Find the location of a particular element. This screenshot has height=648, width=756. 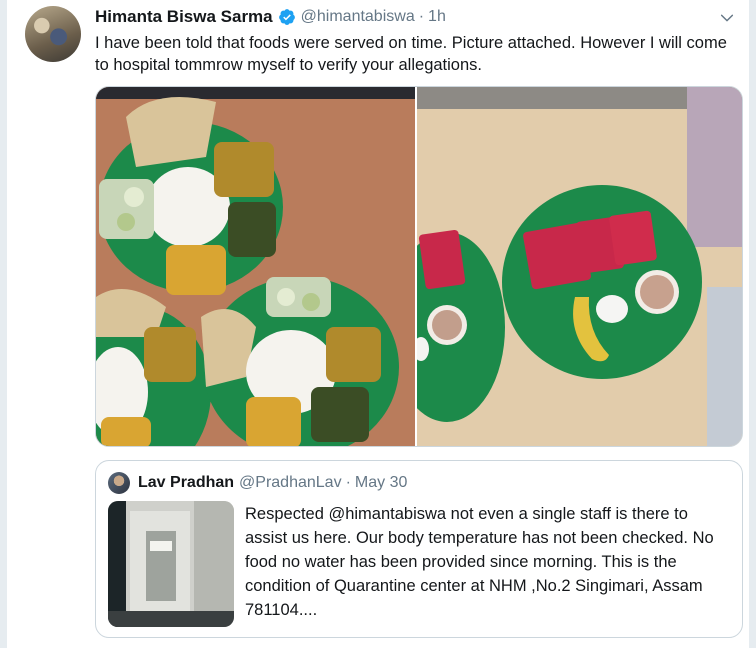

tweet-timestamp: 1h is located at coordinates (437, 17).